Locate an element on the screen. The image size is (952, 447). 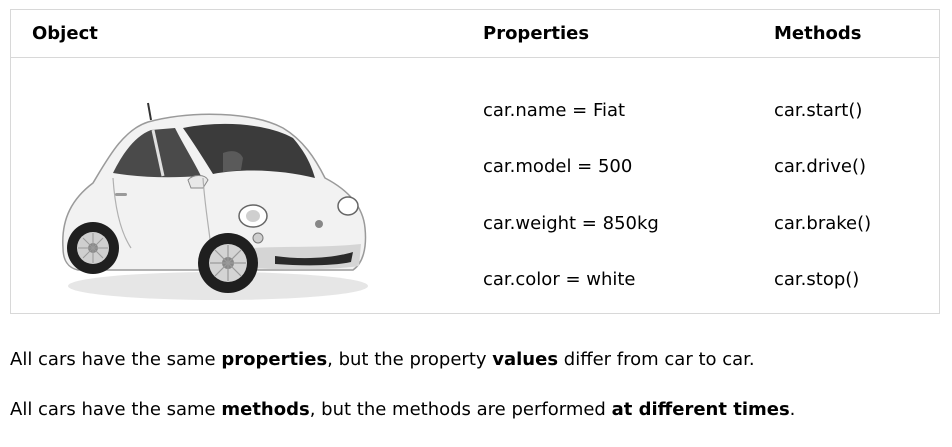
property-model: car.model = 500 is located at coordinates (558, 166).